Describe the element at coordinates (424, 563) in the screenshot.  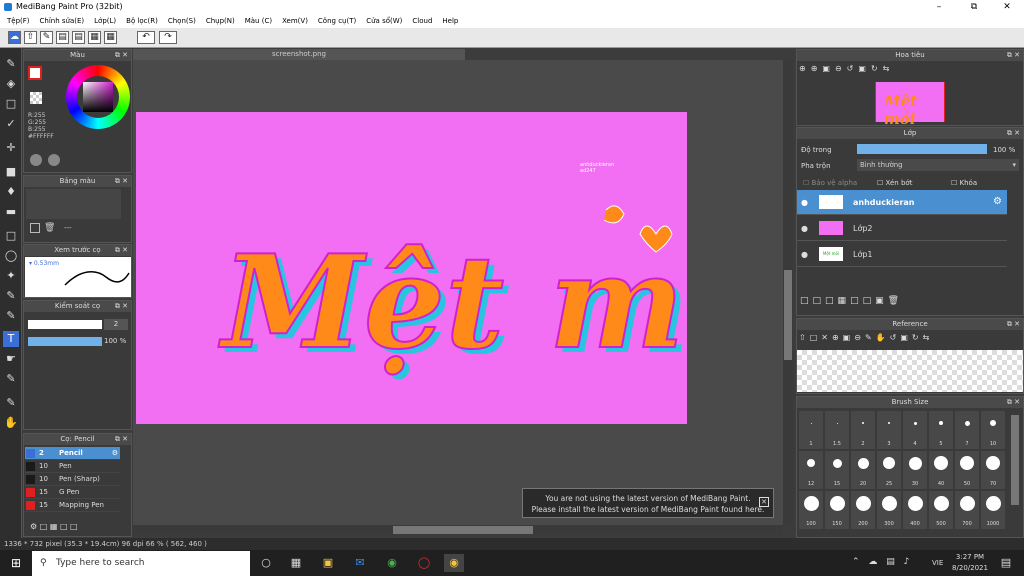
I see `opera-icon: ◯` at that location.